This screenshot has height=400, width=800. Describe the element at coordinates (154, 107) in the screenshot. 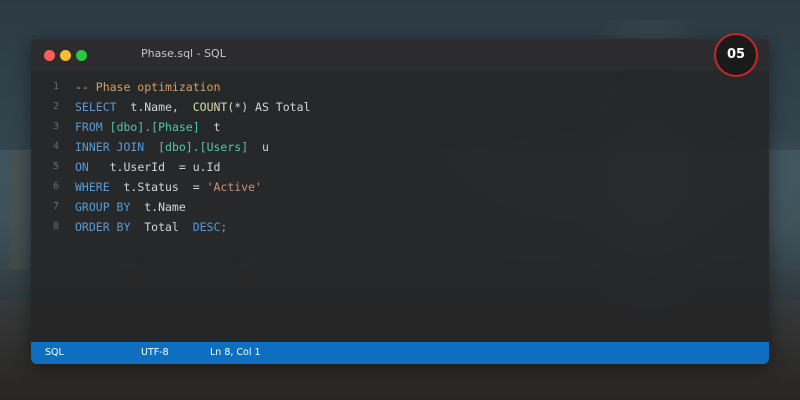

I see `code-token: t.Name,` at that location.